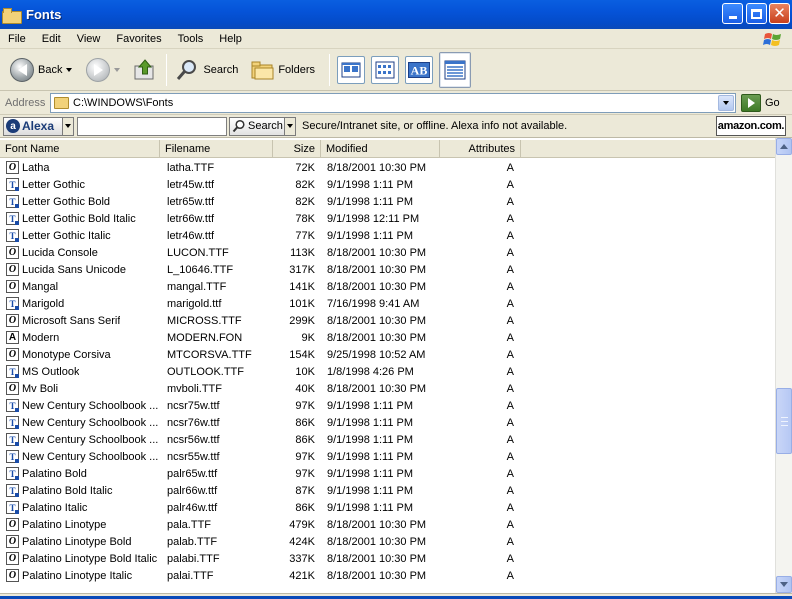  What do you see at coordinates (191, 218) in the screenshot?
I see `font-filename: letr66w.ttf` at bounding box center [191, 218].